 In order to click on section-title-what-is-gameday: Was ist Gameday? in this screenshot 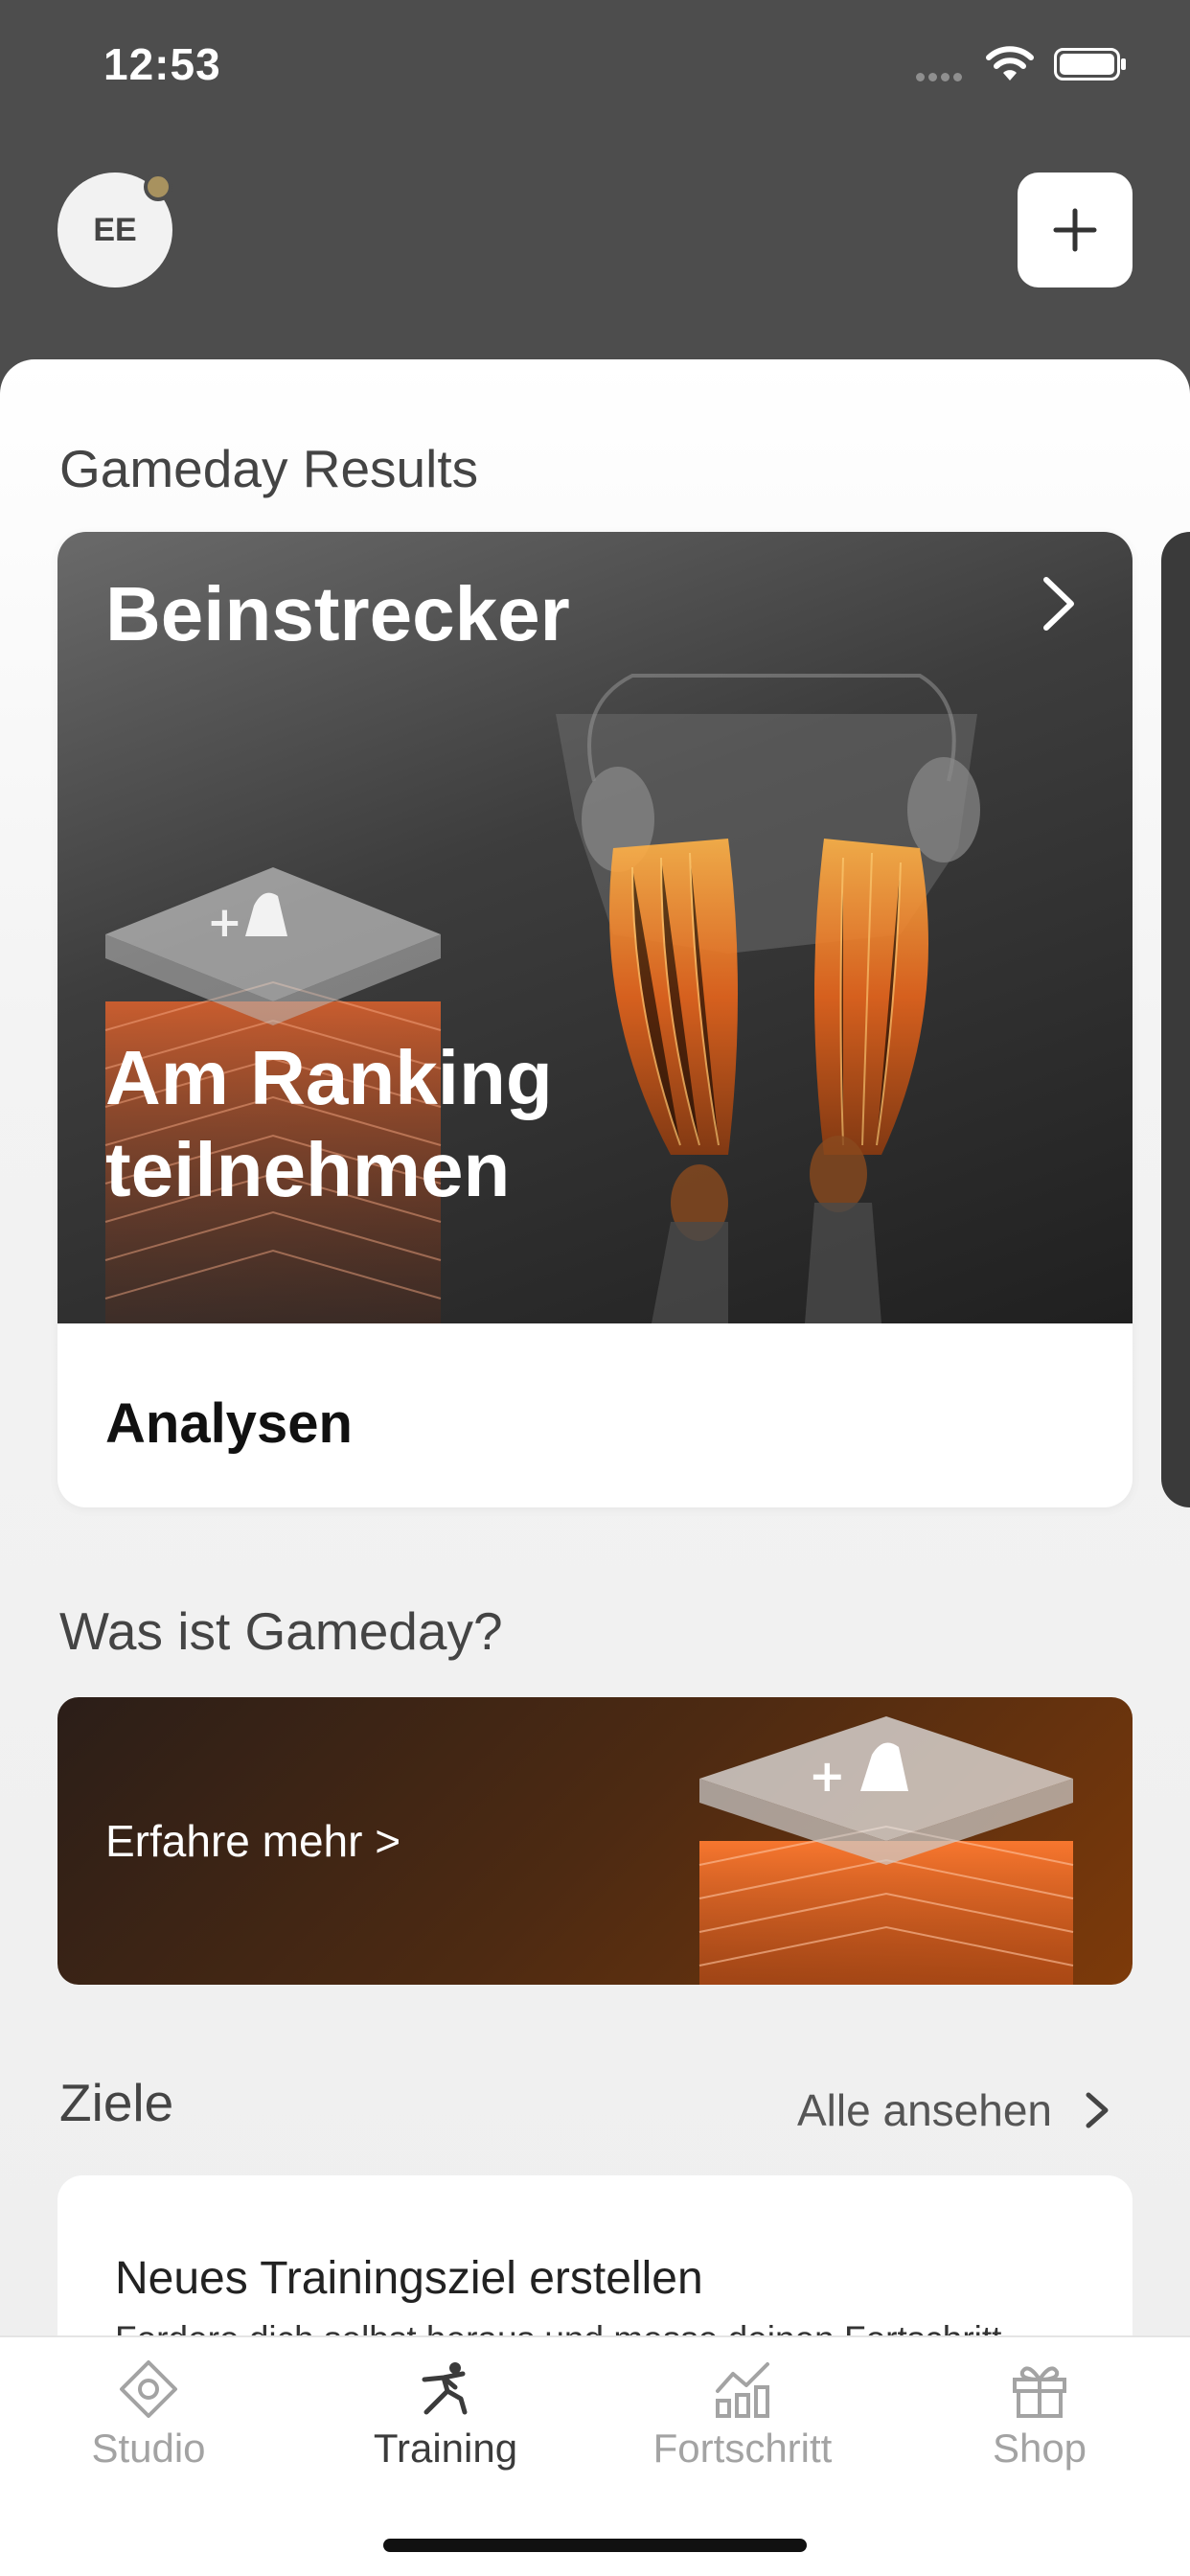, I will do `click(281, 1631)`.